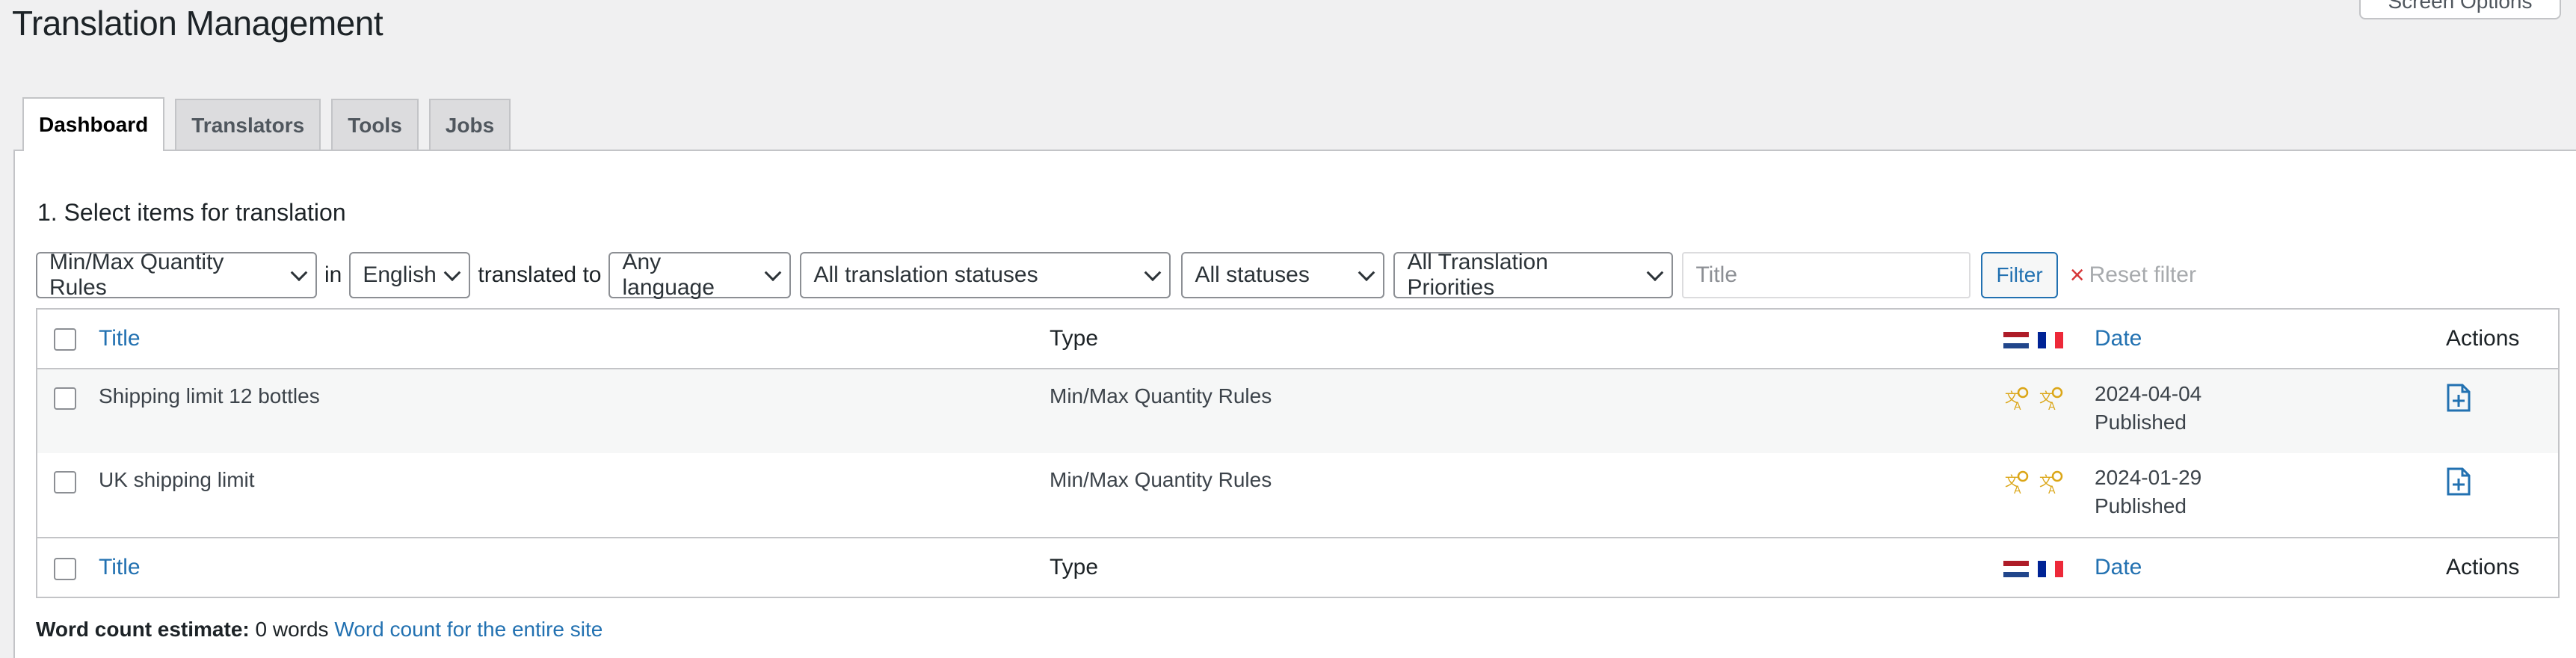  What do you see at coordinates (1477, 275) in the screenshot?
I see `priority-value: All Translation Priorities` at bounding box center [1477, 275].